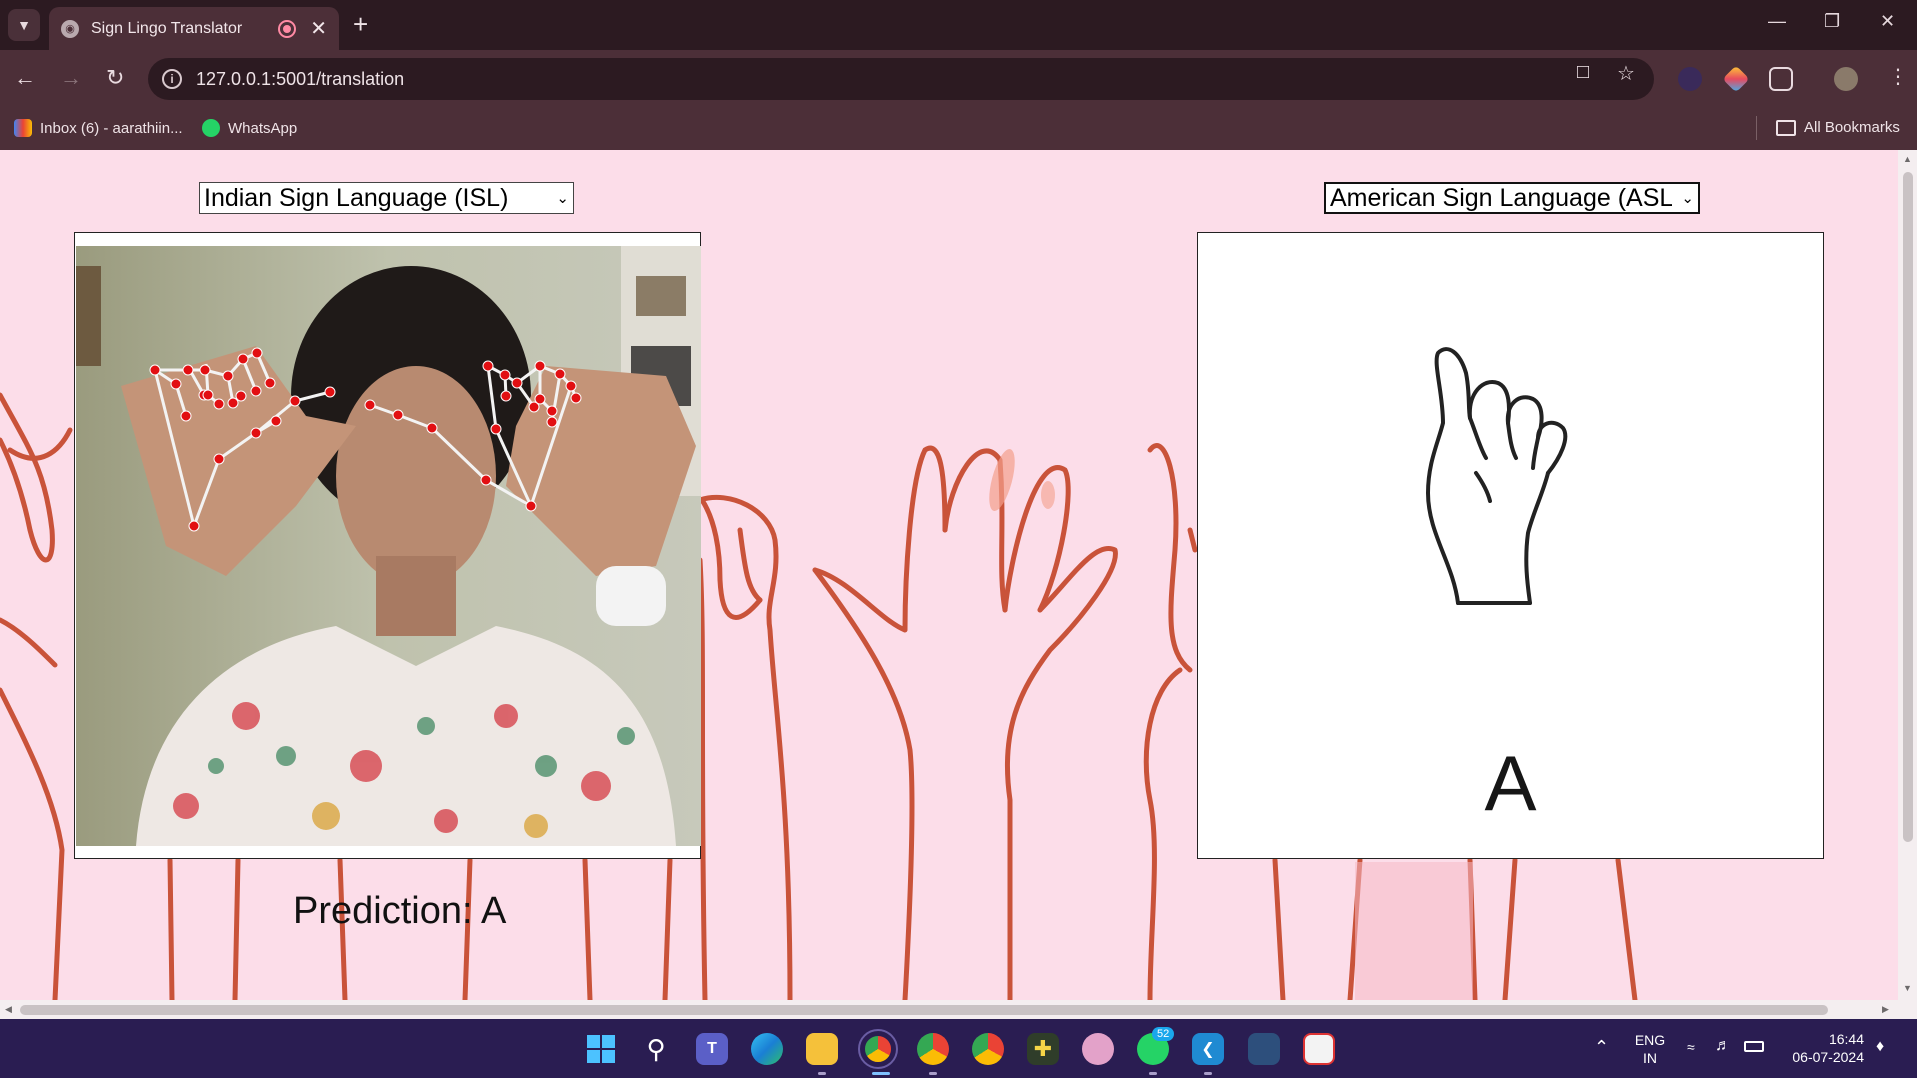 The width and height of the screenshot is (1917, 1078). I want to click on profile-avatar, so click(1846, 79).